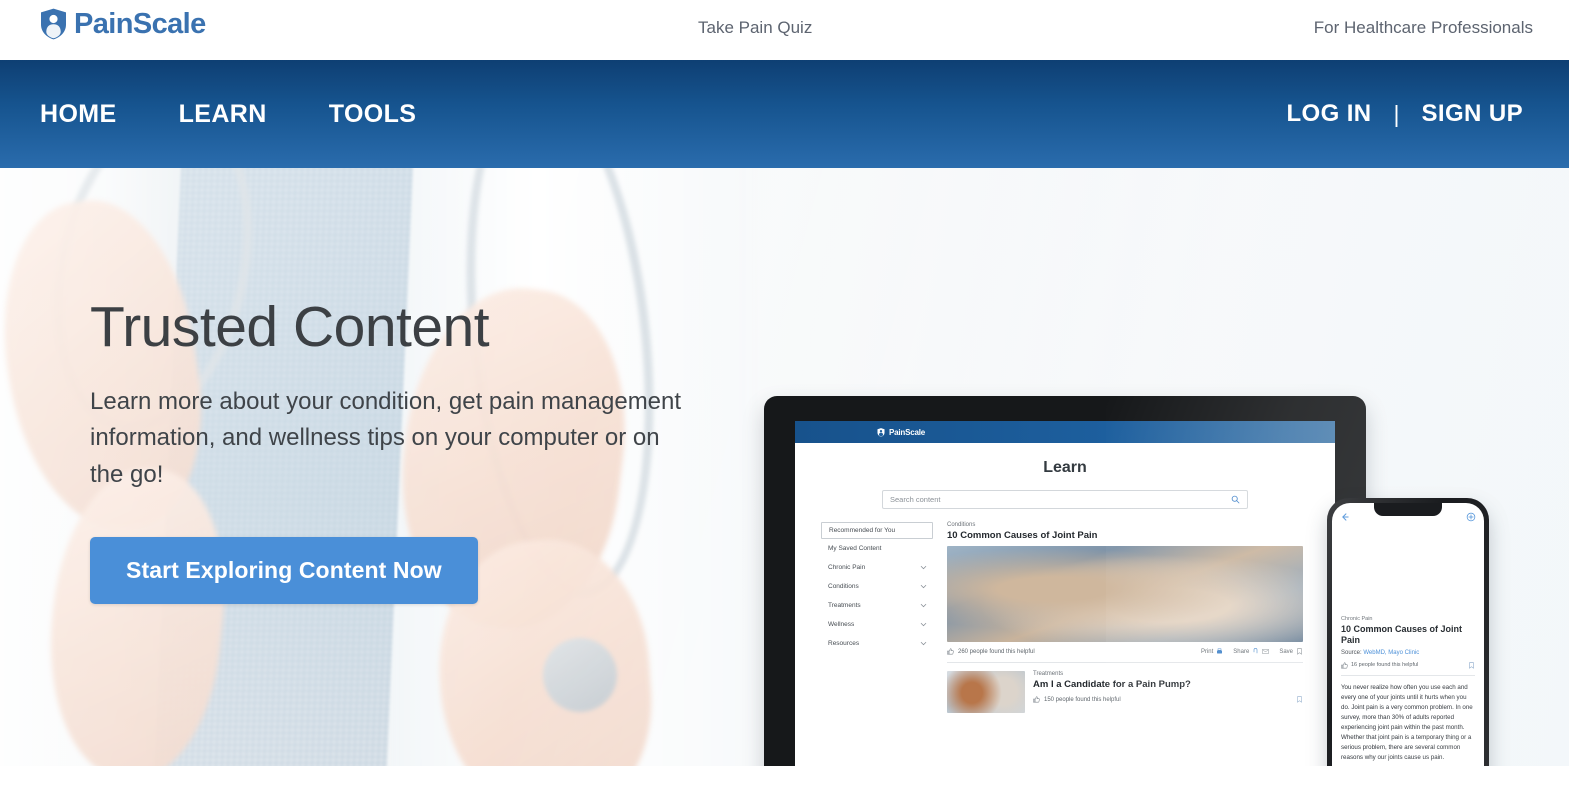  I want to click on mock-save-action: Save, so click(1291, 651).